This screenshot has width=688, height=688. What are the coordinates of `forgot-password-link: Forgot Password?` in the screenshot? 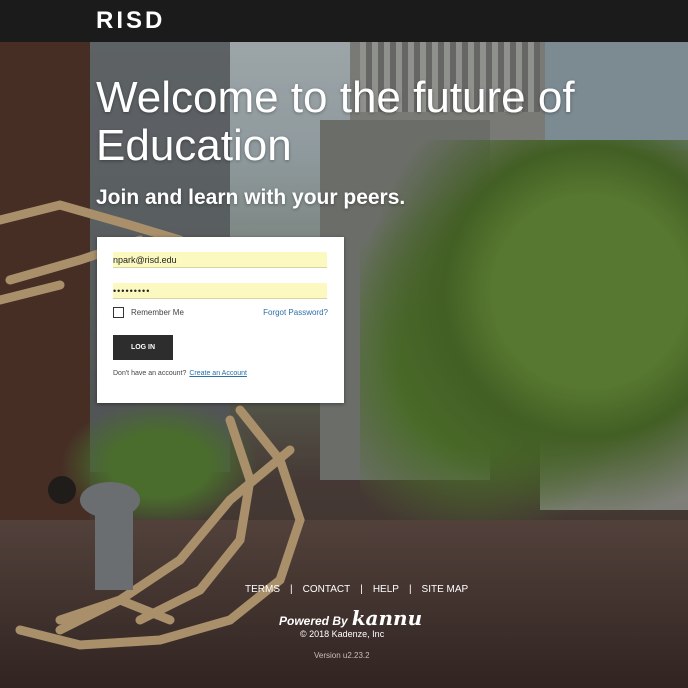 It's located at (295, 312).